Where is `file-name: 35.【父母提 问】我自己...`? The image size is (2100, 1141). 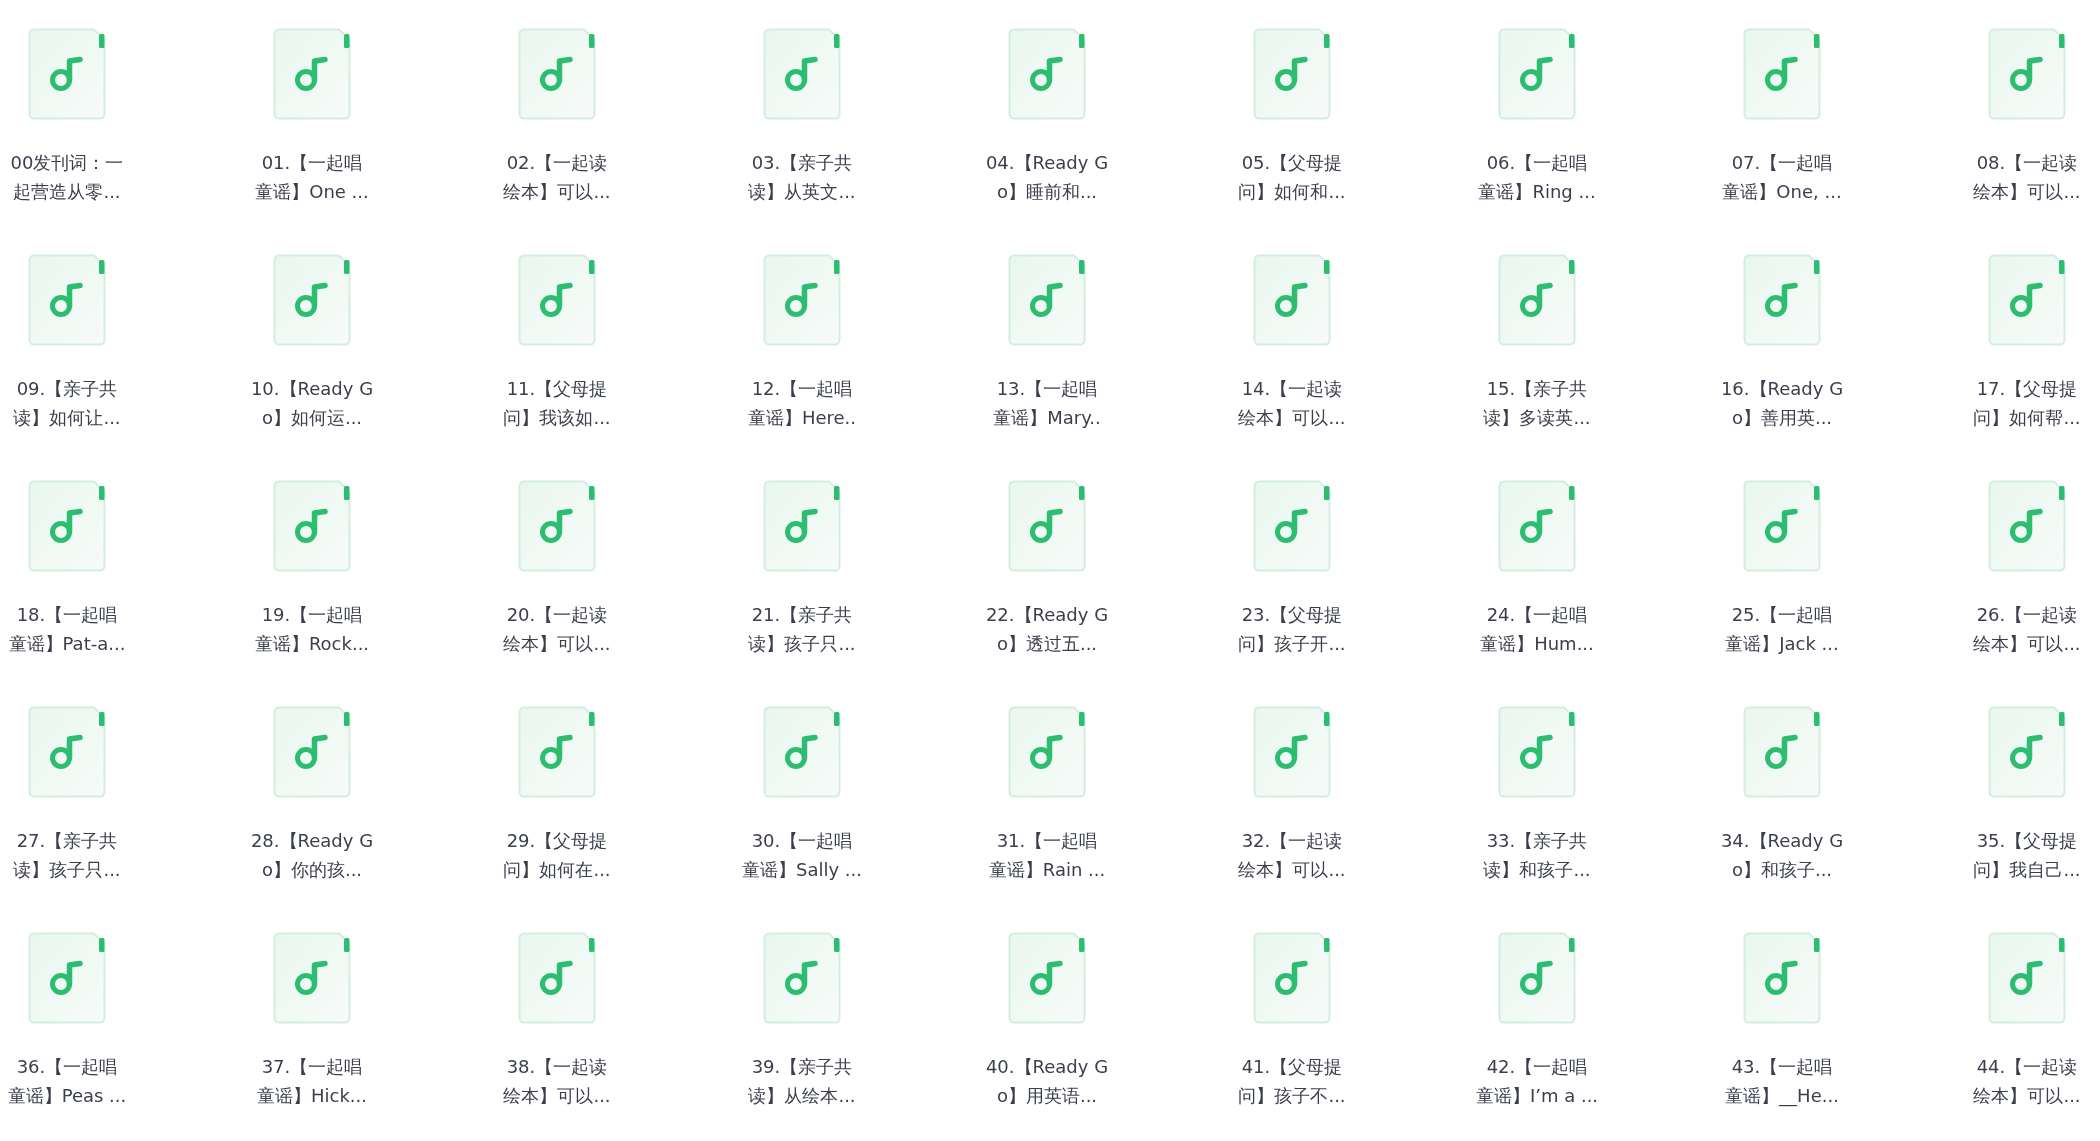
file-name: 35.【父母提 问】我自己... is located at coordinates (2027, 855).